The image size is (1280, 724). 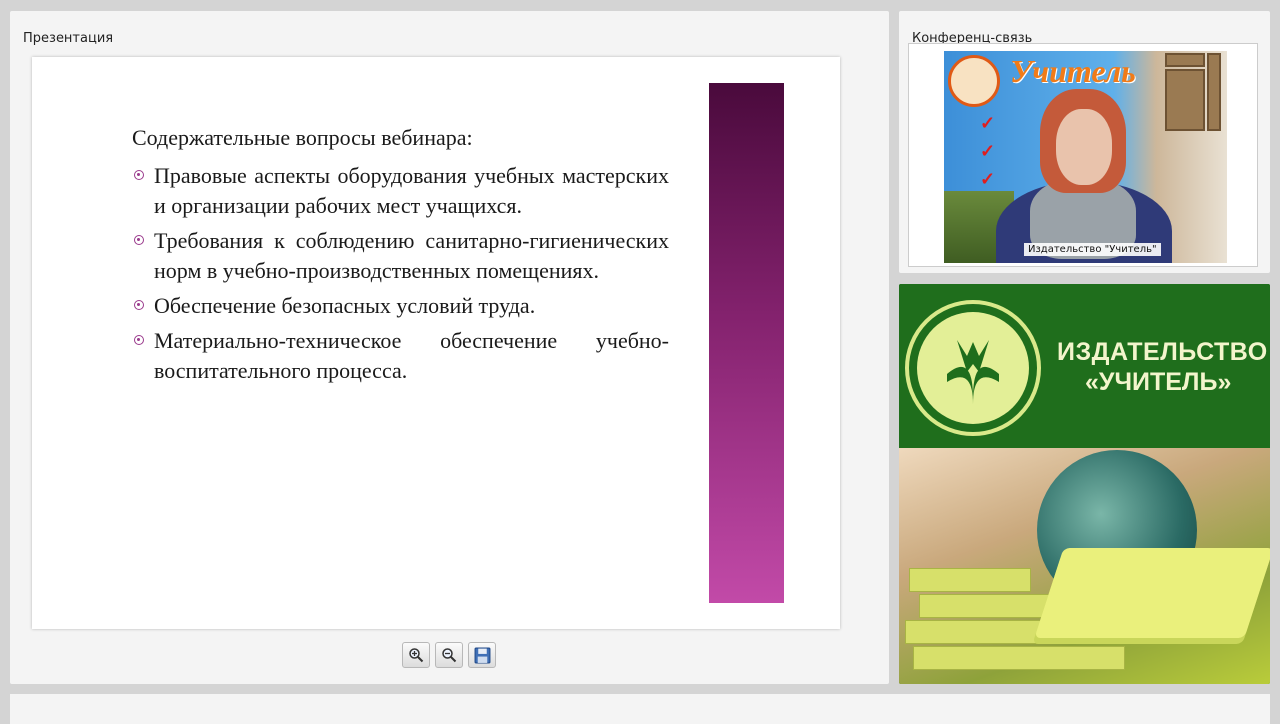 I want to click on publisher-banner: ИЗДАТЕЛЬСТВО «УЧИТЕЛЬ», so click(x=1084, y=366).